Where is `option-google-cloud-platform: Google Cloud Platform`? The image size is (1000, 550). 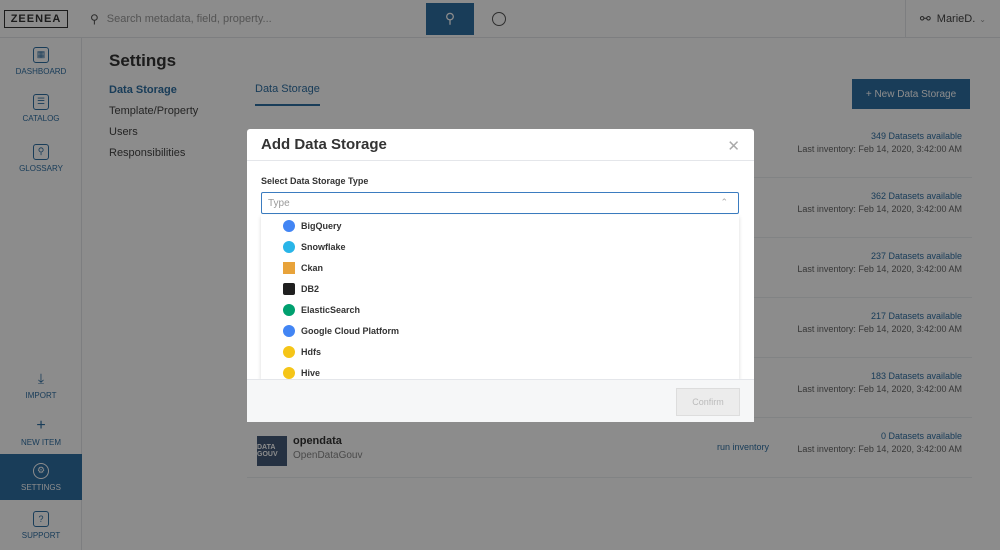
option-google-cloud-platform: Google Cloud Platform is located at coordinates (500, 330).